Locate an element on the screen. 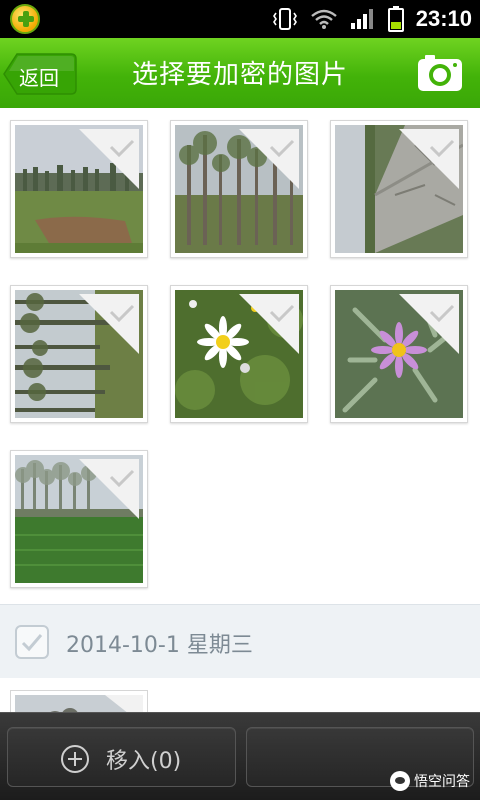 This screenshot has height=800, width=480. title-bar: 返回 选择要加密的图片 is located at coordinates (240, 73).